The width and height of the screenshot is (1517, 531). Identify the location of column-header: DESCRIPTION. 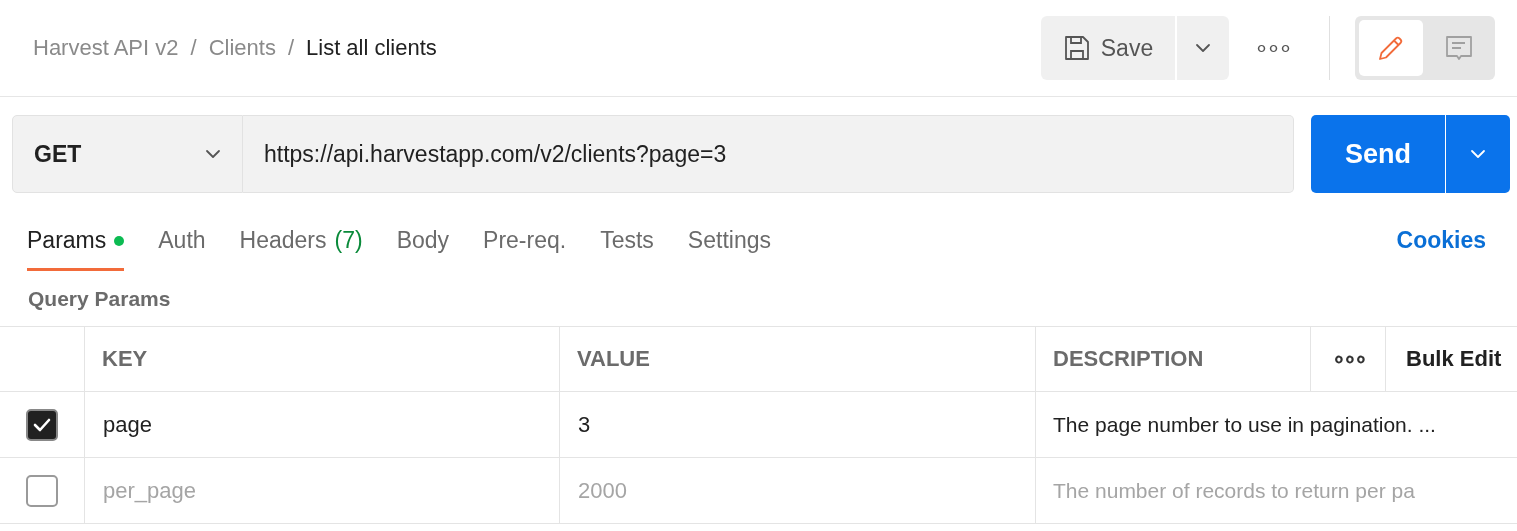
(1173, 359).